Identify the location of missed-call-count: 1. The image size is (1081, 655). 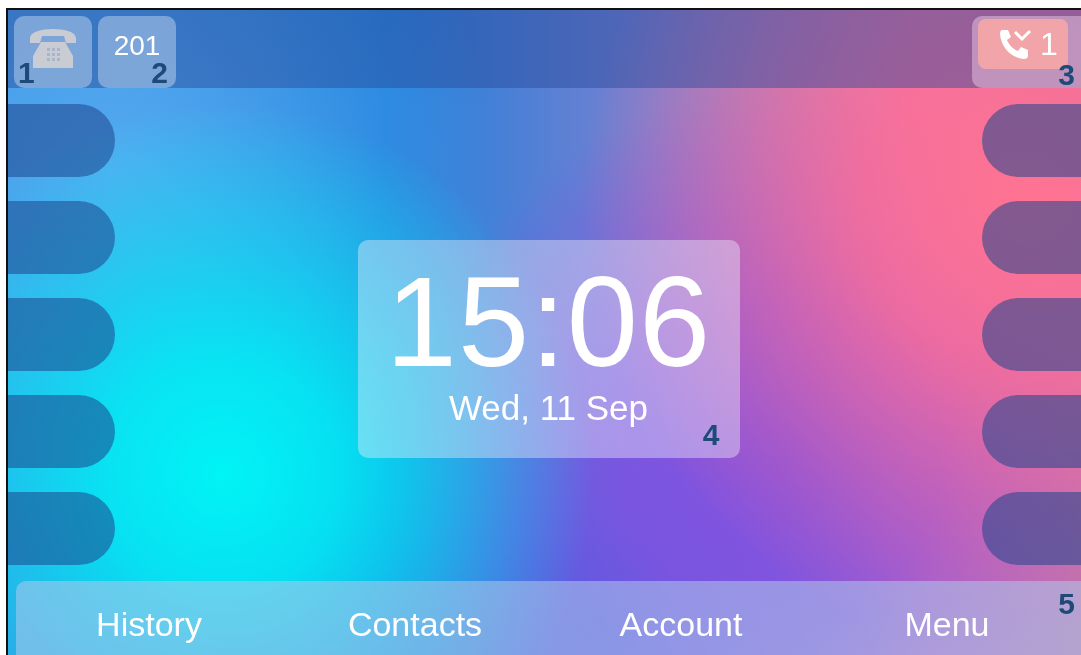
(1049, 44).